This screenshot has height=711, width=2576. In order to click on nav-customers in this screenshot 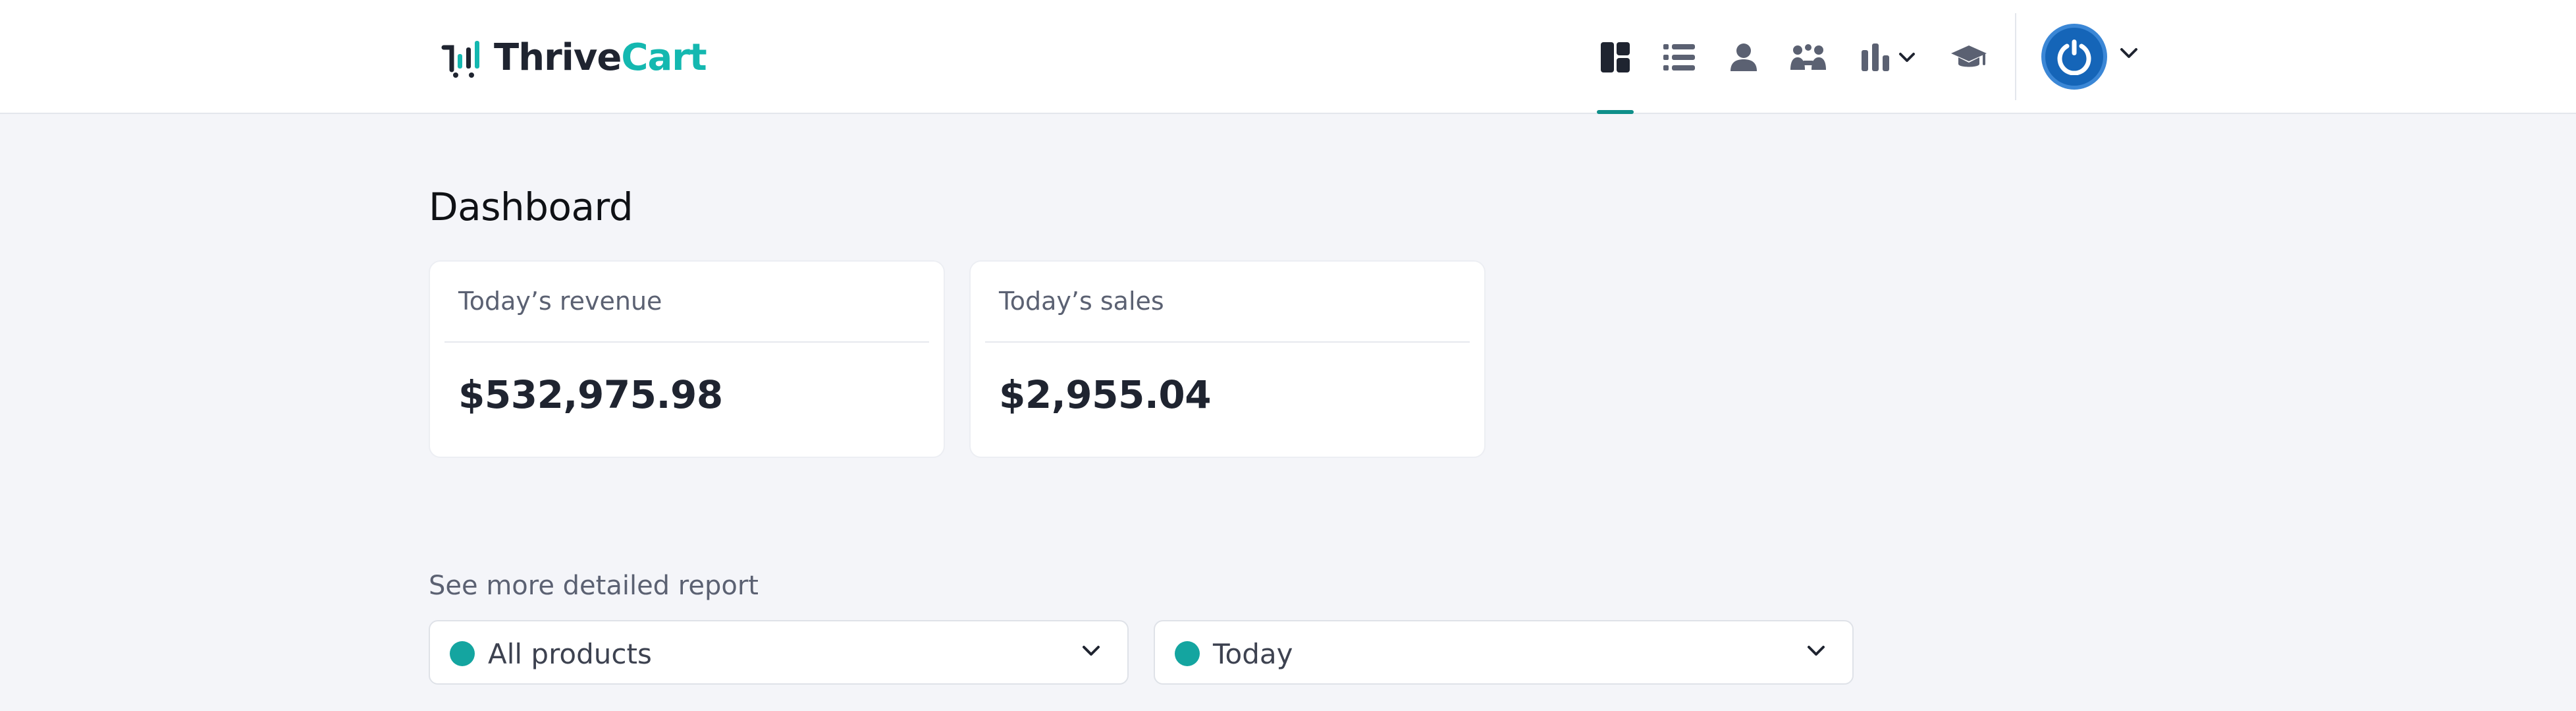, I will do `click(1744, 58)`.